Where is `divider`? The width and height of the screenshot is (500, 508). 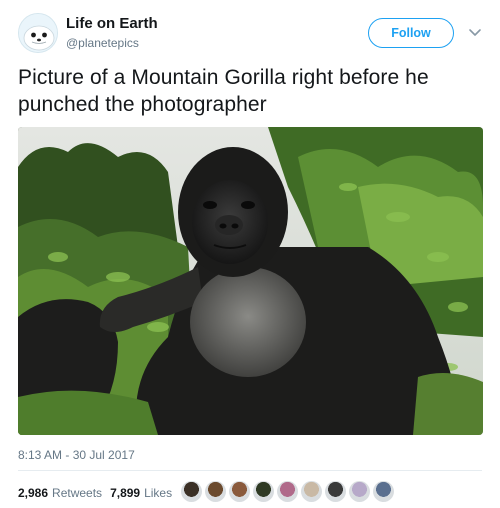
divider is located at coordinates (250, 470).